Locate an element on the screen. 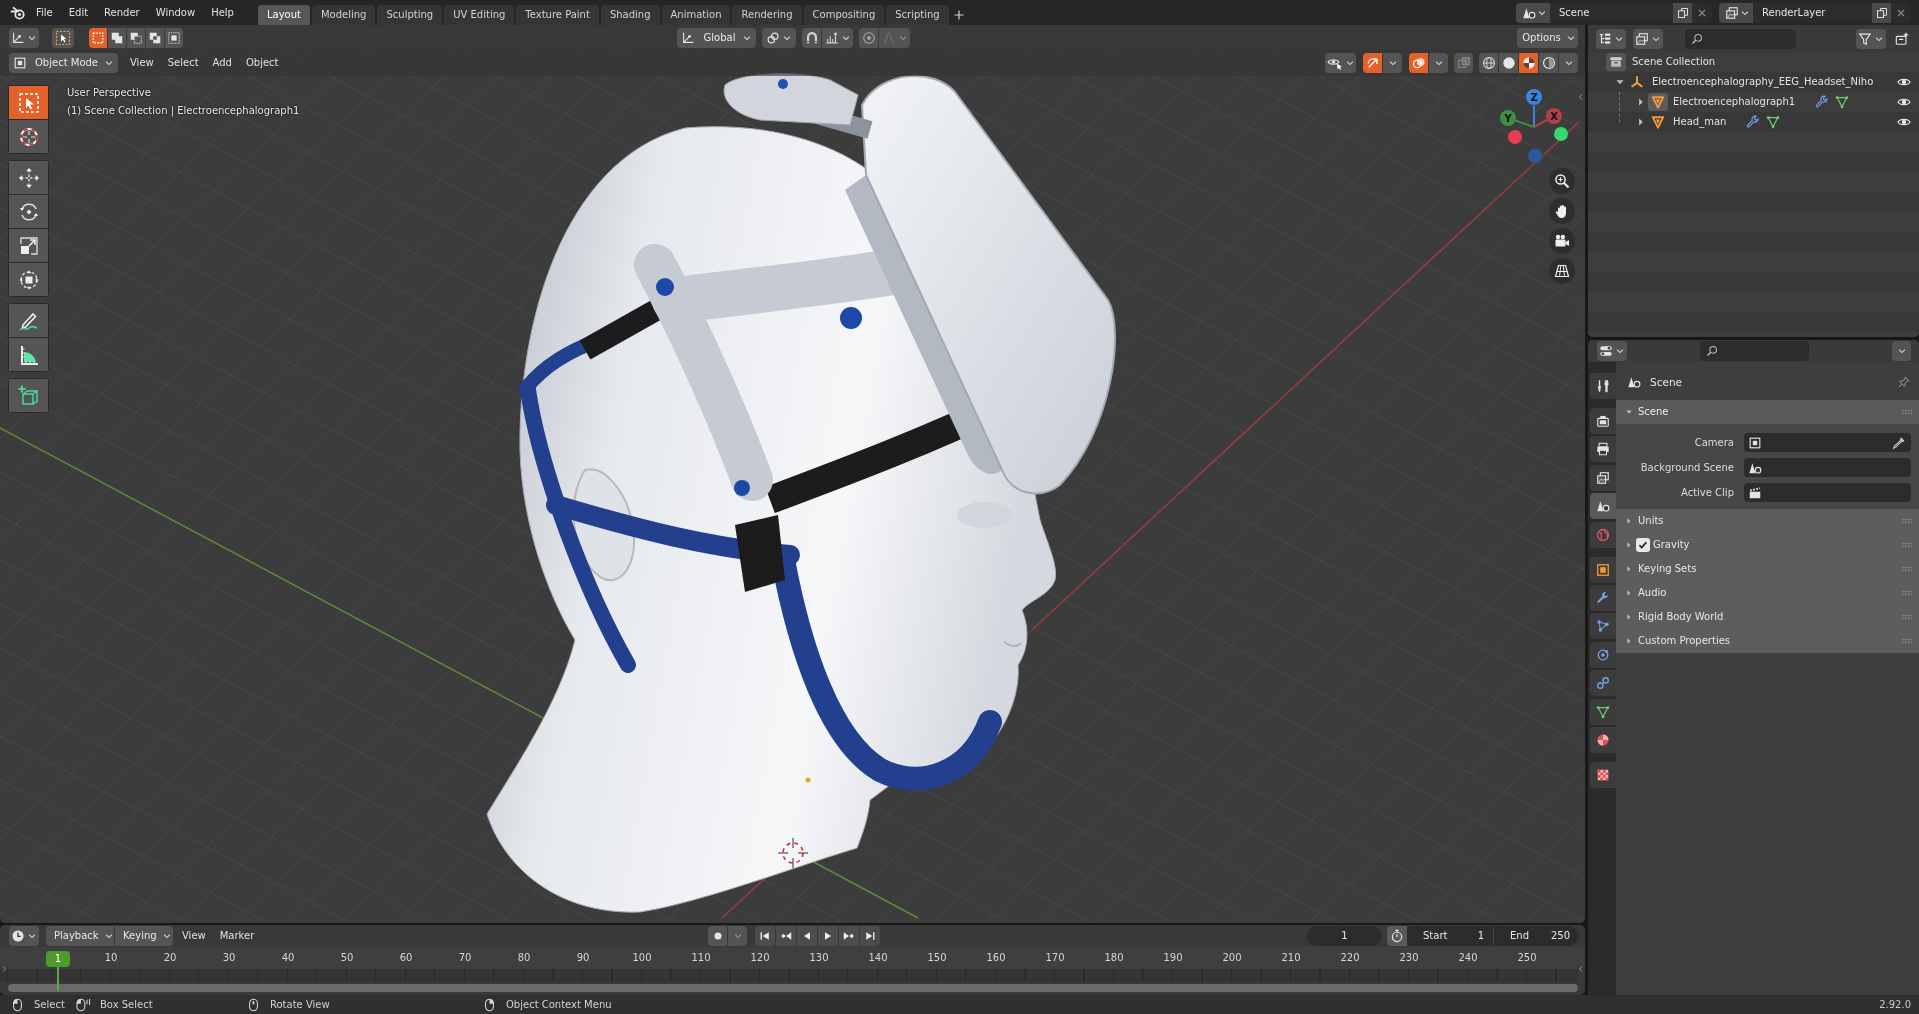 This screenshot has width=1919, height=1014. options-dropdown: Options is located at coordinates (1547, 37).